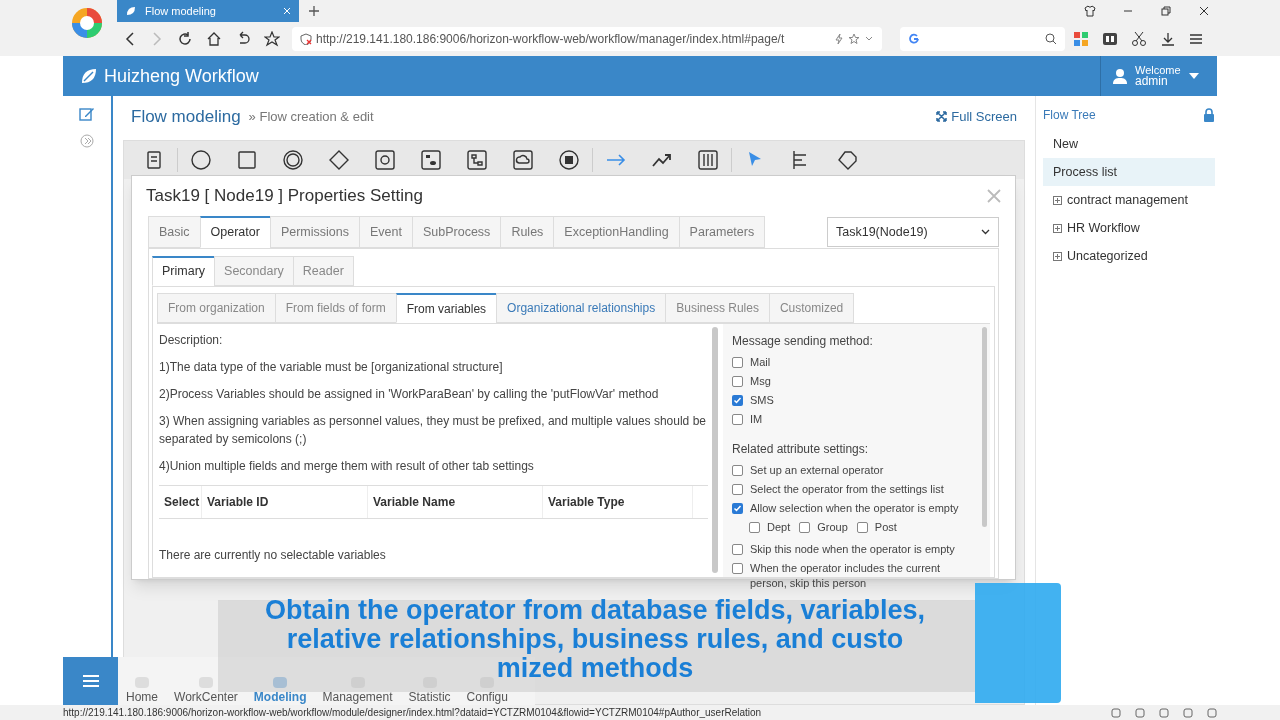 This screenshot has width=1280, height=720. Describe the element at coordinates (285, 196) in the screenshot. I see `dialog-title: Task19 [ Node19 ] Properties Setting` at that location.